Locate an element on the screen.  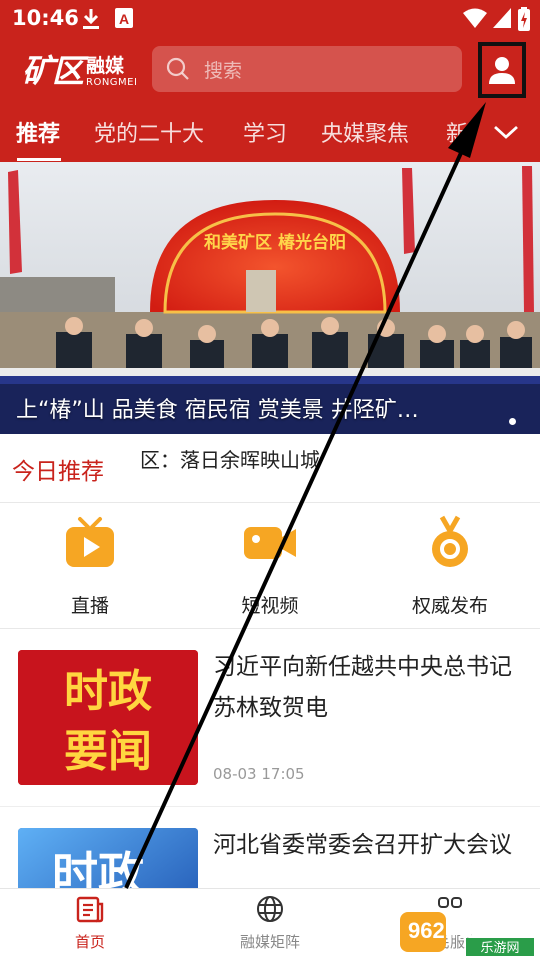
battery-icon is located at coordinates (524, 19).